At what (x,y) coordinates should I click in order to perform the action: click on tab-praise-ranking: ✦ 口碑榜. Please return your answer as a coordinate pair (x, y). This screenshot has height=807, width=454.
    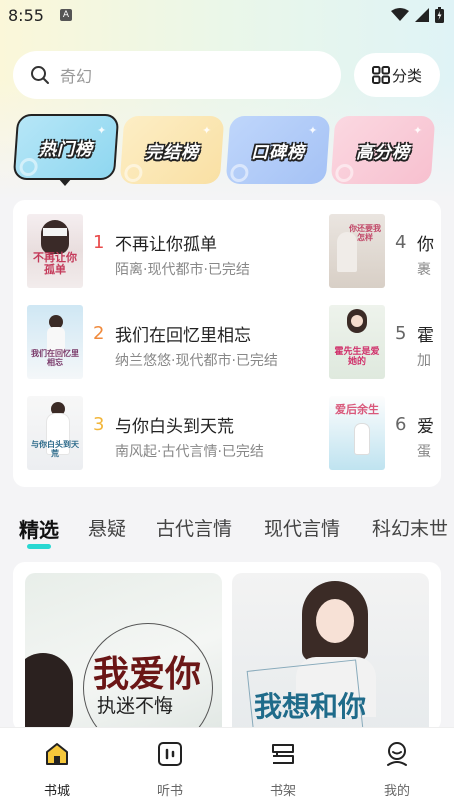
    Looking at the image, I should click on (278, 150).